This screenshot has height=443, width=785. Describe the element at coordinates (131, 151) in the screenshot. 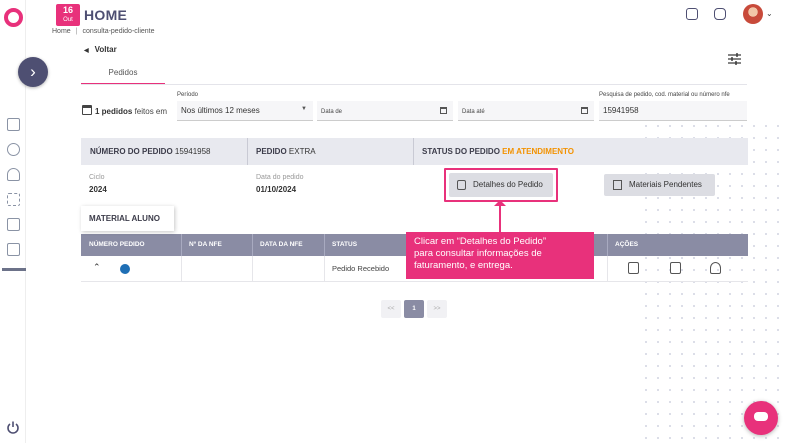

I see `order-number-label: NÚMERO DO PEDIDO` at that location.